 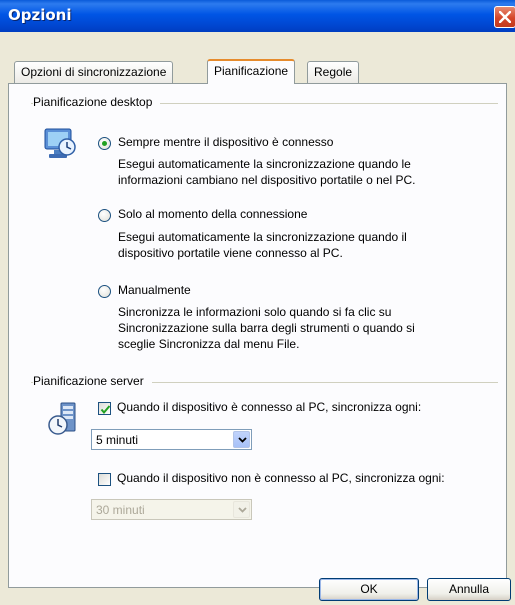 I want to click on description-line: sceglie Sincronizza dal menu File., so click(x=209, y=344).